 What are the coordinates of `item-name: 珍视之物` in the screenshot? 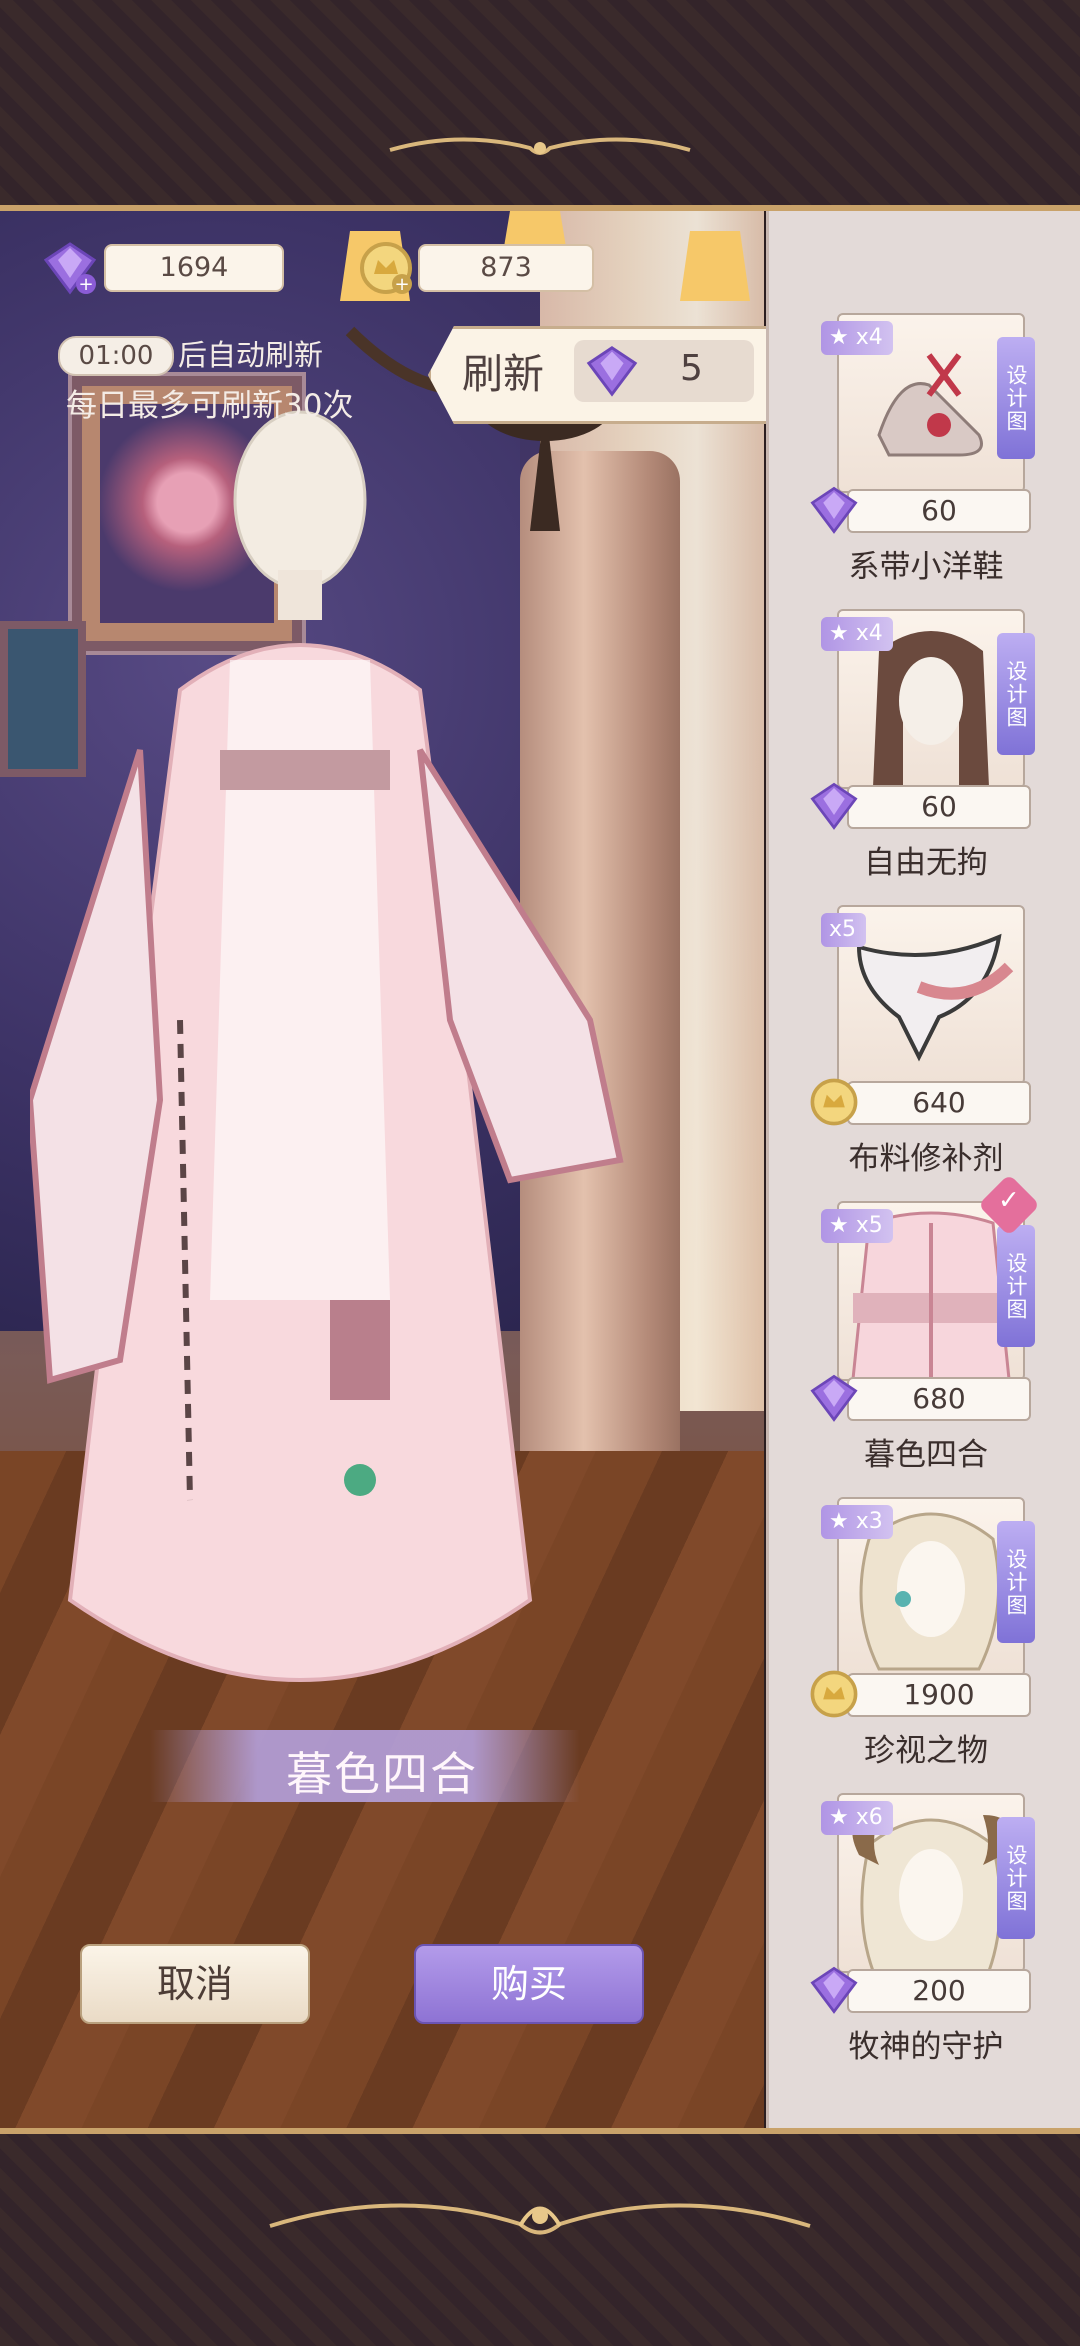 It's located at (926, 1751).